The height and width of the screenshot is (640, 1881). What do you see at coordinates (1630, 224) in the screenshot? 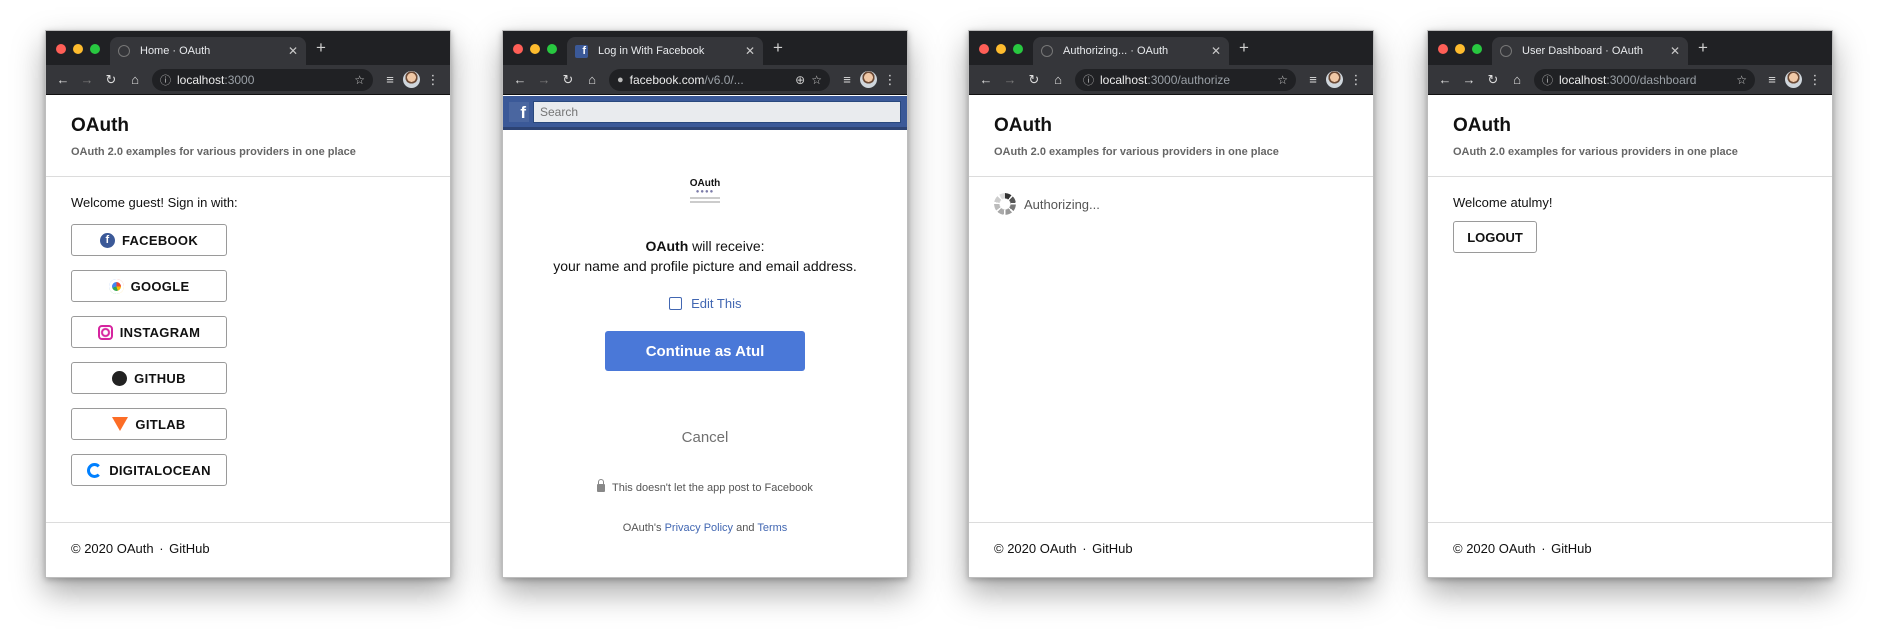
I see `dashboard-section: Welcome atulmy! LOGOUT` at bounding box center [1630, 224].